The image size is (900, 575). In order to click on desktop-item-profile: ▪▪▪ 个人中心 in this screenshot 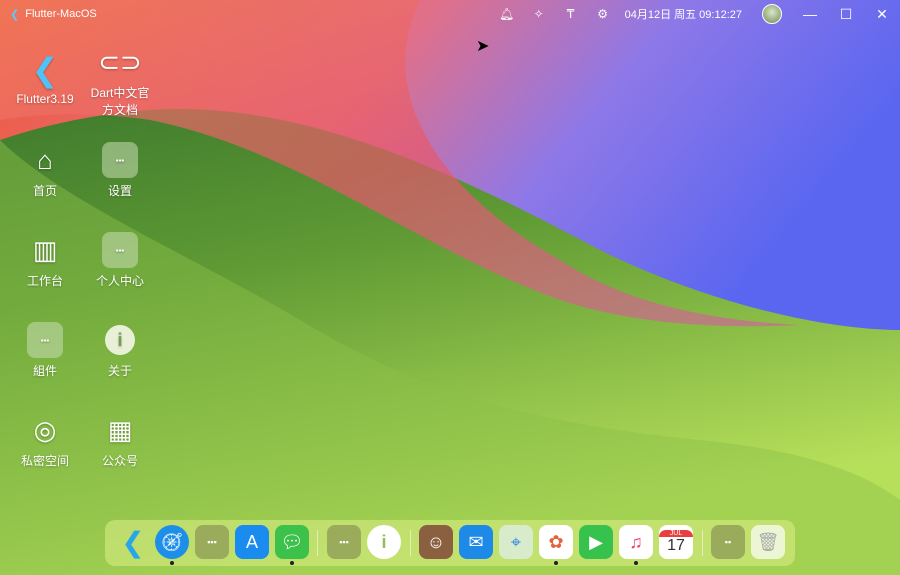, I will do `click(120, 260)`.